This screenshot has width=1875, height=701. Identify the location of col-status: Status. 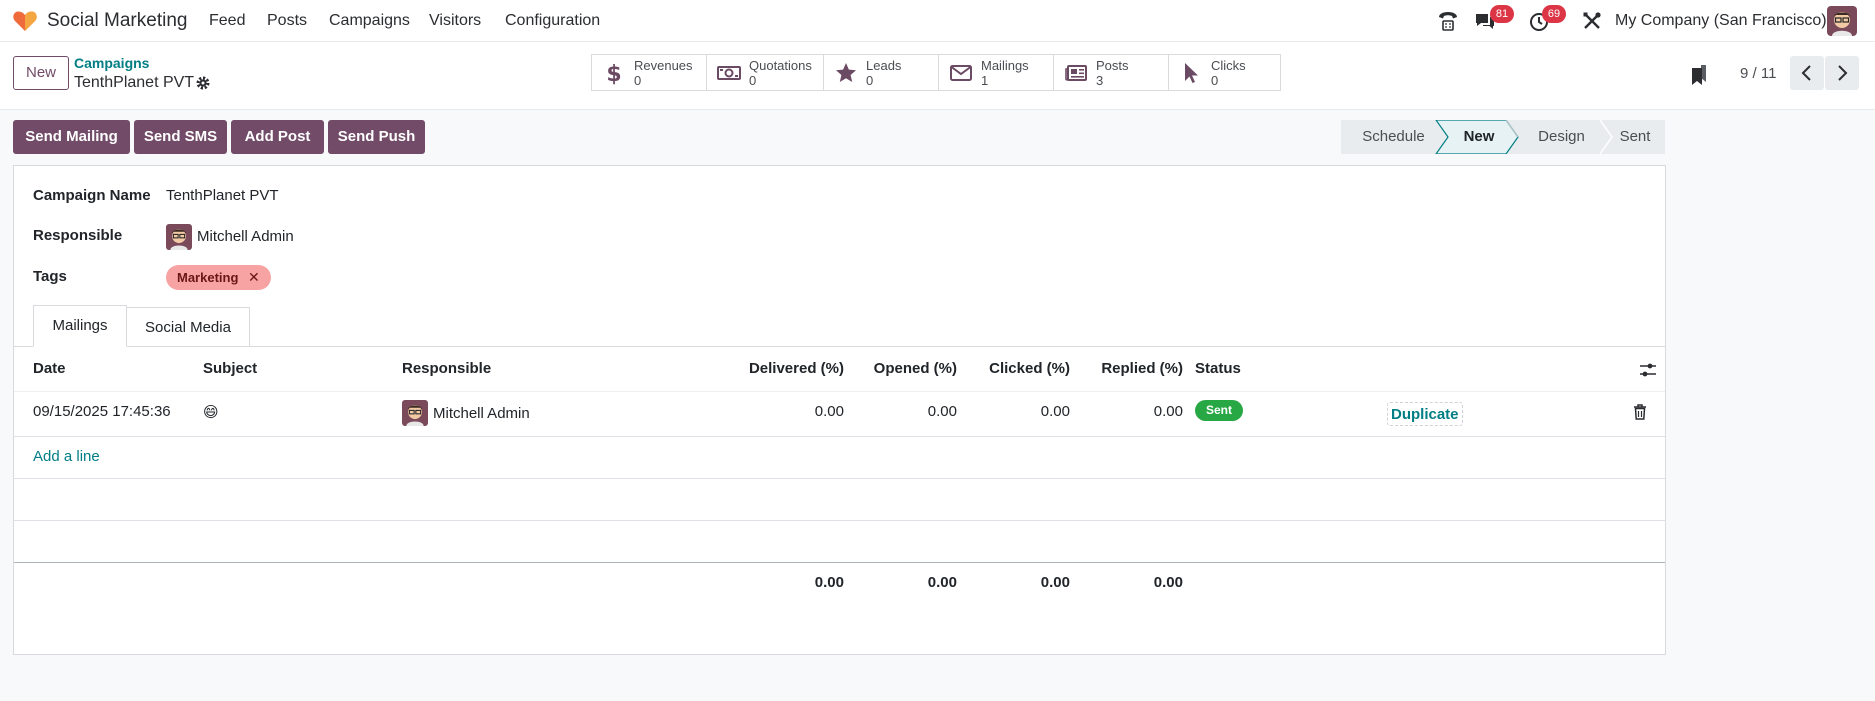
(1218, 368).